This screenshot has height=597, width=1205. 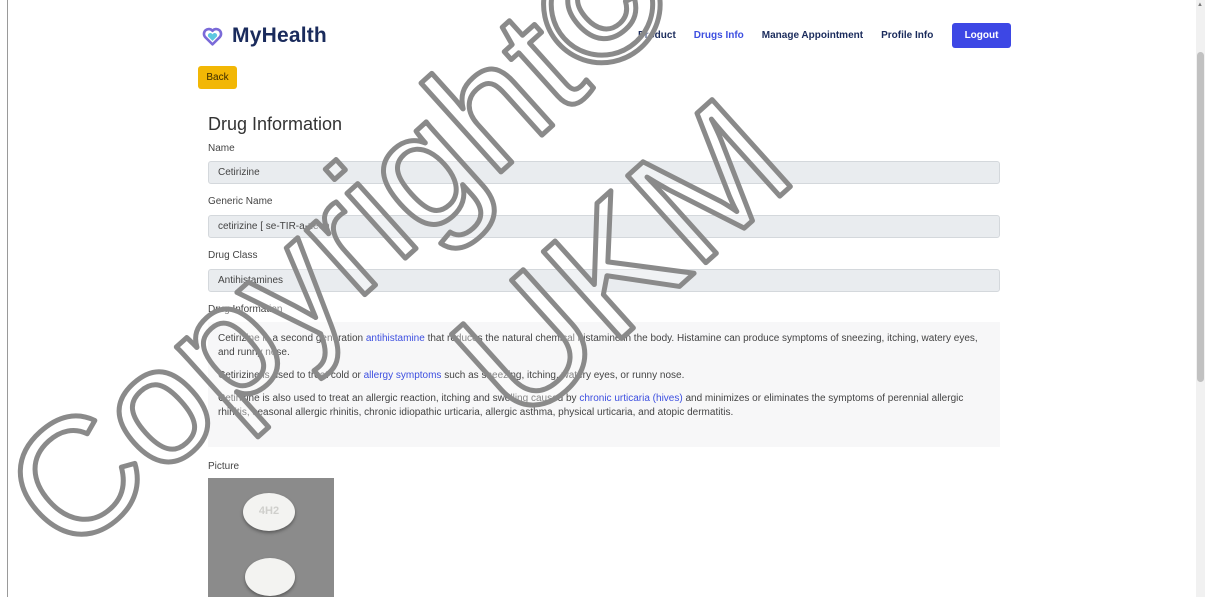 I want to click on scroll-thumb, so click(x=1200, y=217).